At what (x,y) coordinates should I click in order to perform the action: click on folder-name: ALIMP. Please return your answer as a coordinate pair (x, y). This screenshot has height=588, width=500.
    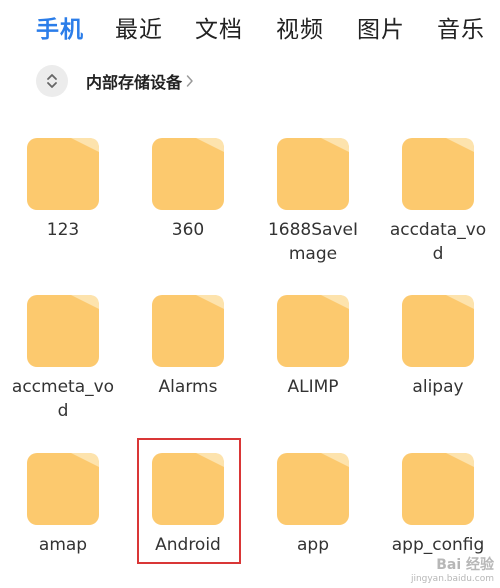
    Looking at the image, I should click on (313, 387).